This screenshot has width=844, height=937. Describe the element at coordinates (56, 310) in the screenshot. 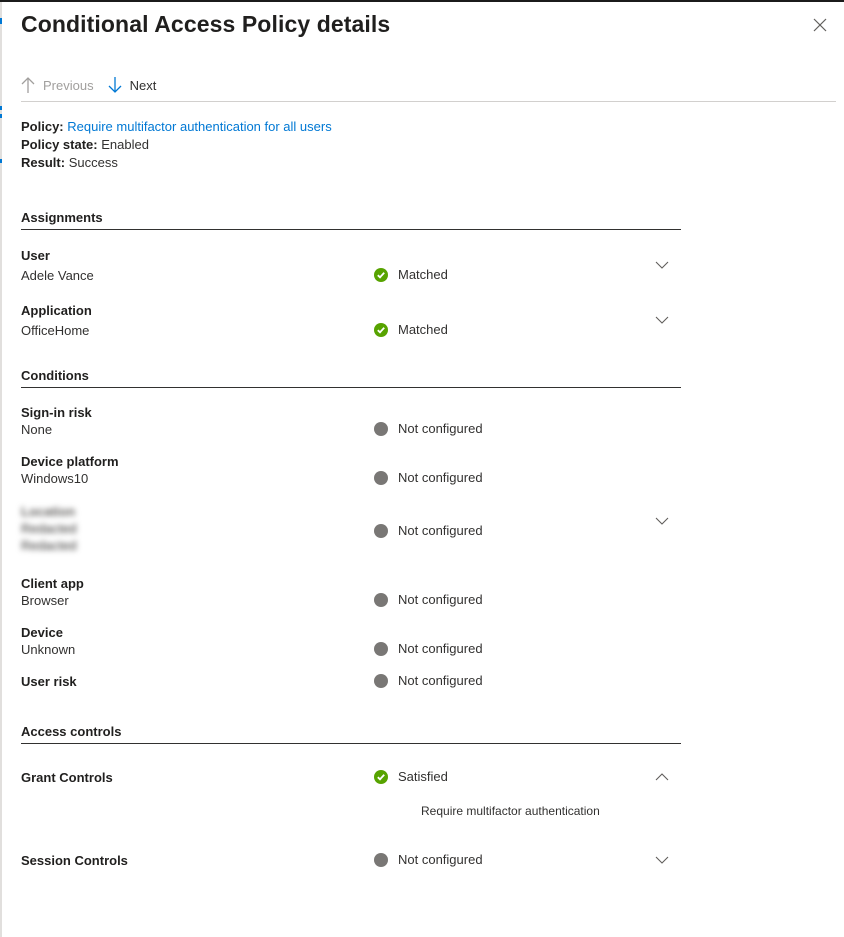

I see `row-label: Application` at that location.